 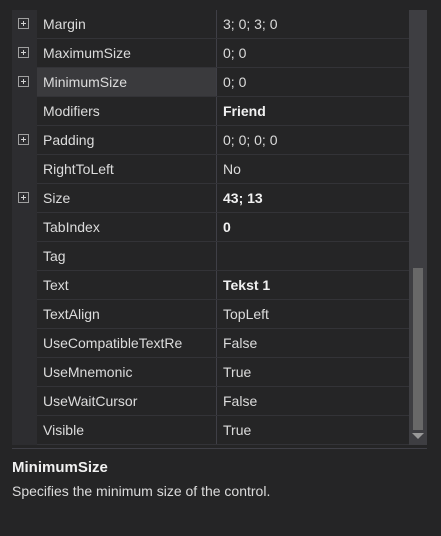 I want to click on property-name: Visible, so click(x=126, y=430).